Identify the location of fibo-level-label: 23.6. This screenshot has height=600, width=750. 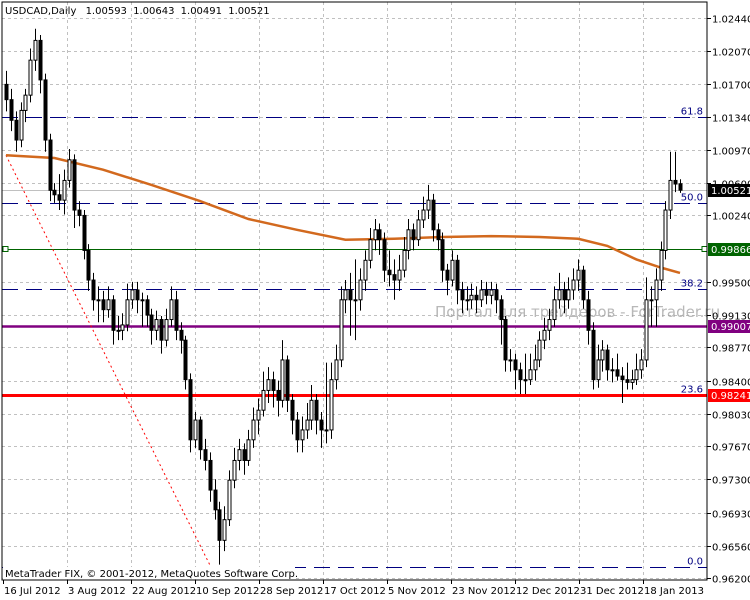
(692, 390).